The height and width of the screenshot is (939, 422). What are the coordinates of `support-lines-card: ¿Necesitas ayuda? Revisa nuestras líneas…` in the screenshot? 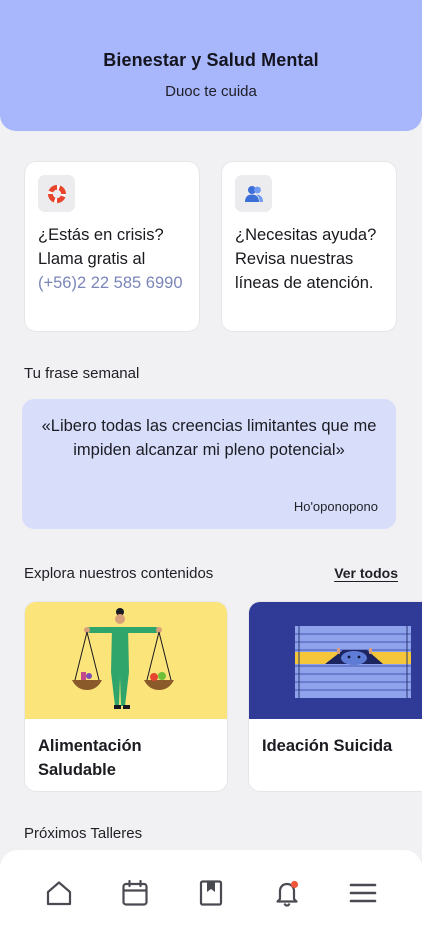 It's located at (309, 246).